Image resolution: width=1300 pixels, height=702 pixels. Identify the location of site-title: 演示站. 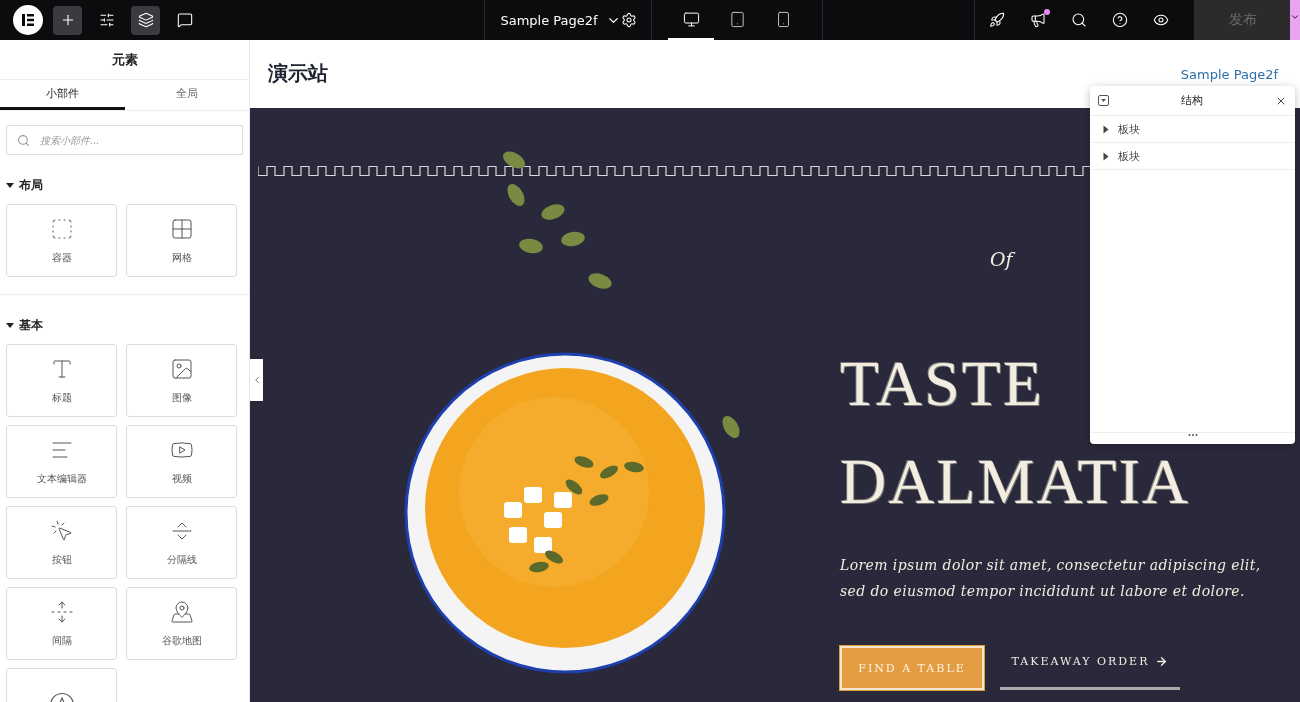
(298, 73).